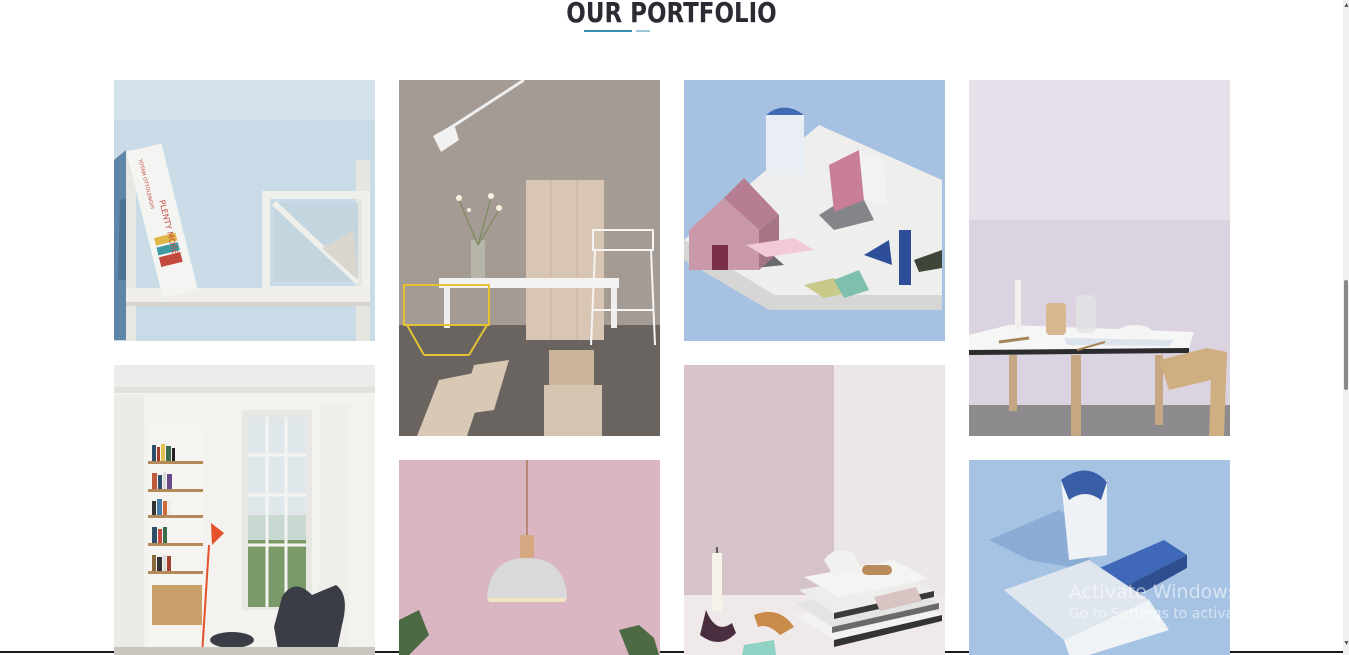  Describe the element at coordinates (608, 31) in the screenshot. I see `title-underline` at that location.